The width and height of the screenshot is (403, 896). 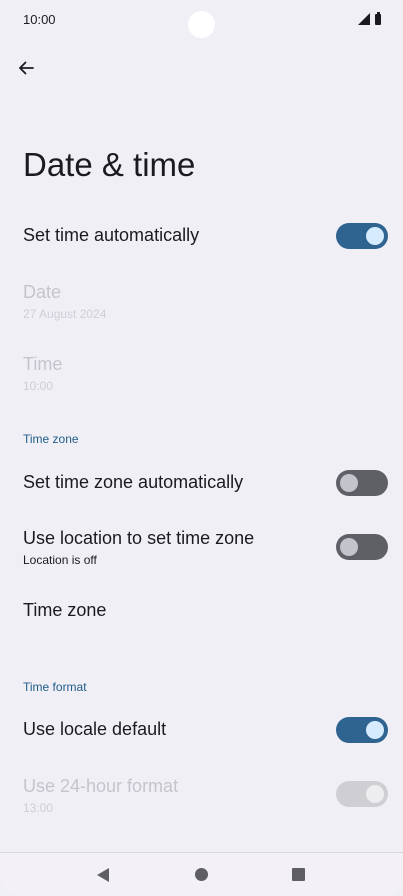 I want to click on date-value: 27 August 2024, so click(x=65, y=314).